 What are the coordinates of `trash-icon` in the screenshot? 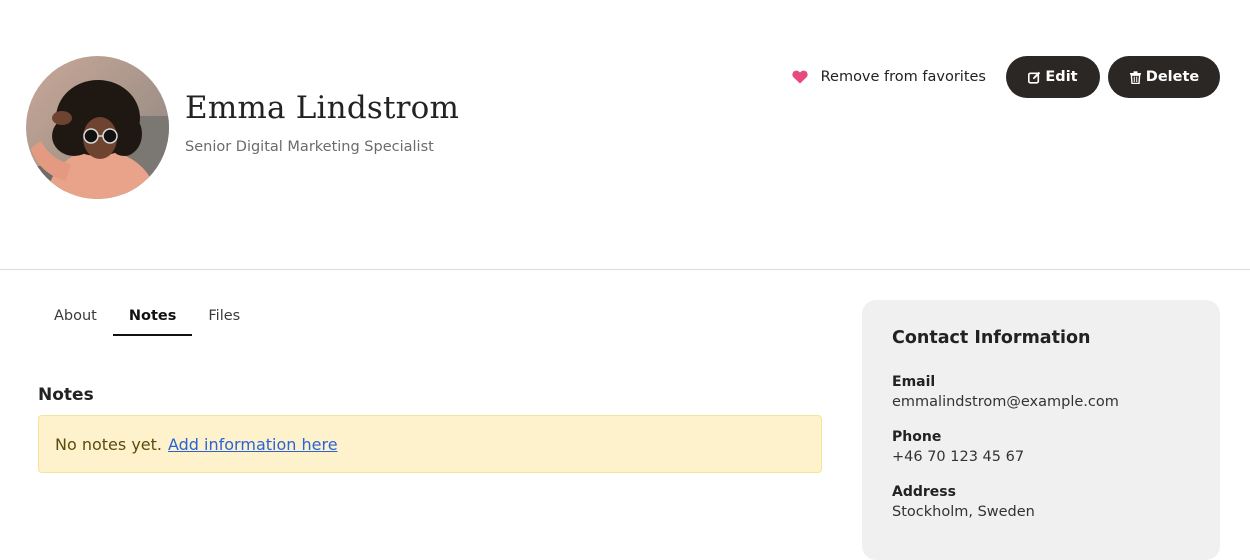 It's located at (1135, 77).